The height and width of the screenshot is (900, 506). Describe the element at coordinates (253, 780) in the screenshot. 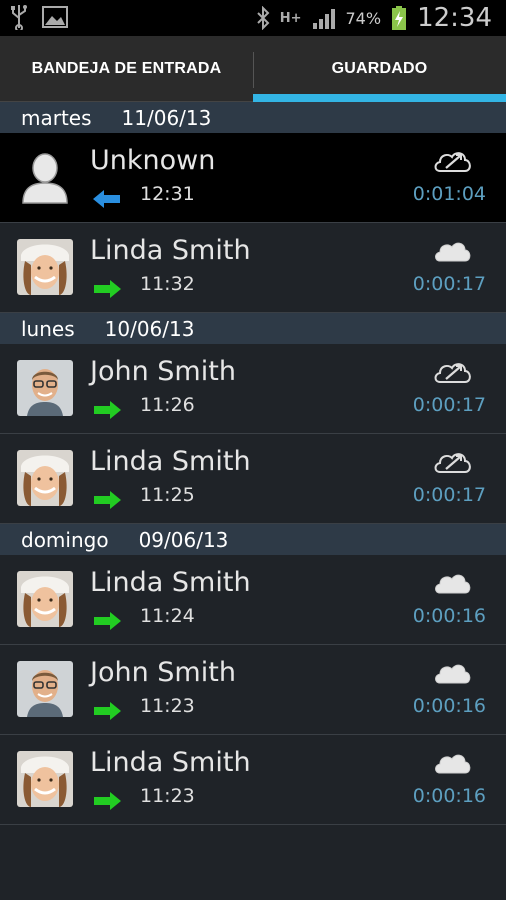

I see `call-row: Linda Smith 11:23 0:00:16` at that location.